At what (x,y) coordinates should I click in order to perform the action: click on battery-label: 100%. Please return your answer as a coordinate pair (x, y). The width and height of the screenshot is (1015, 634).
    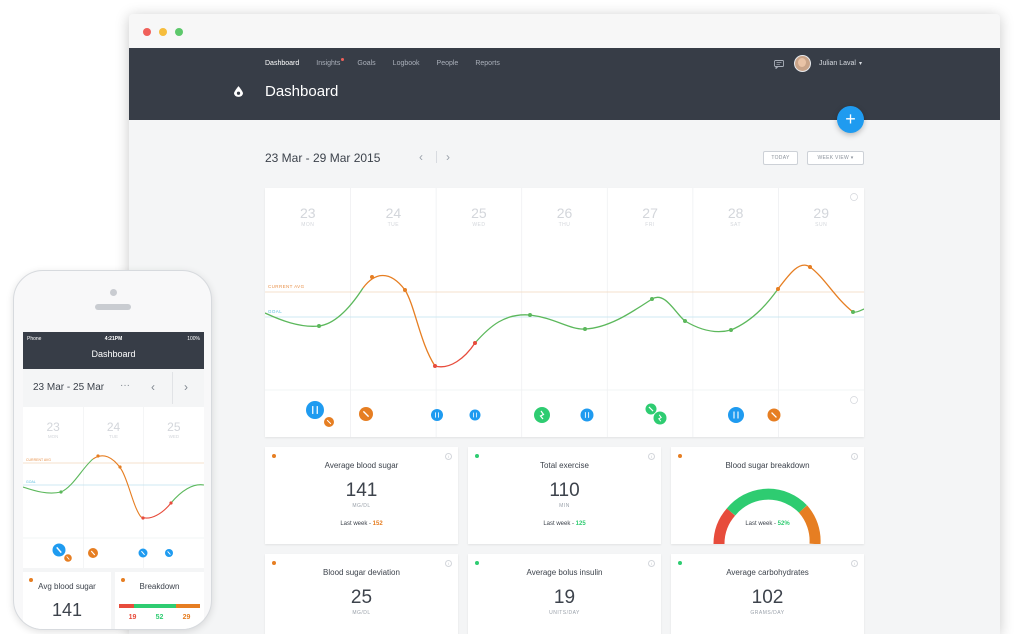
    Looking at the image, I should click on (193, 339).